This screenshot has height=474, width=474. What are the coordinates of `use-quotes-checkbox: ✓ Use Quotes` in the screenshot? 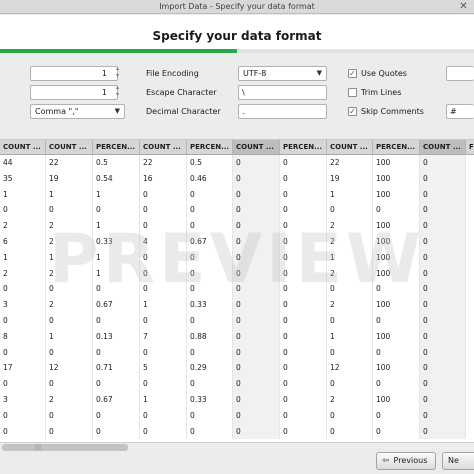 It's located at (377, 73).